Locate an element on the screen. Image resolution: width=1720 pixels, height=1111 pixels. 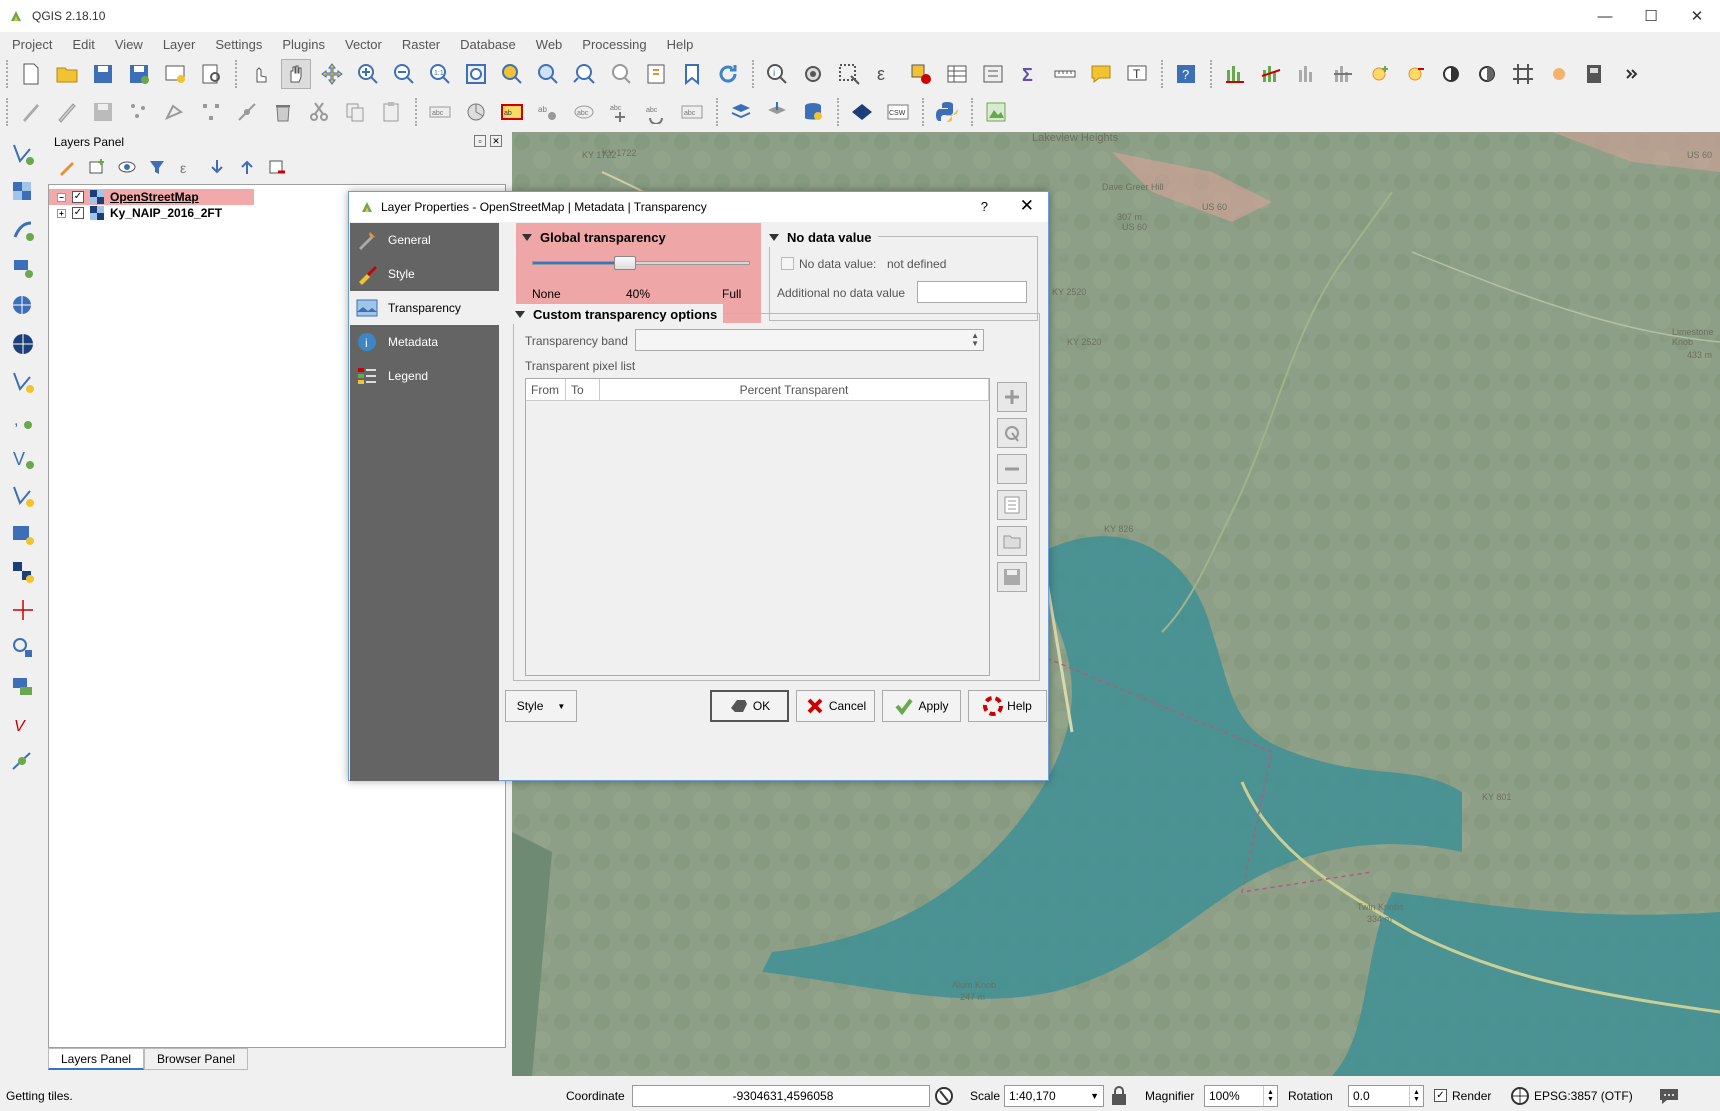
collapse-all-icon is located at coordinates (247, 167).